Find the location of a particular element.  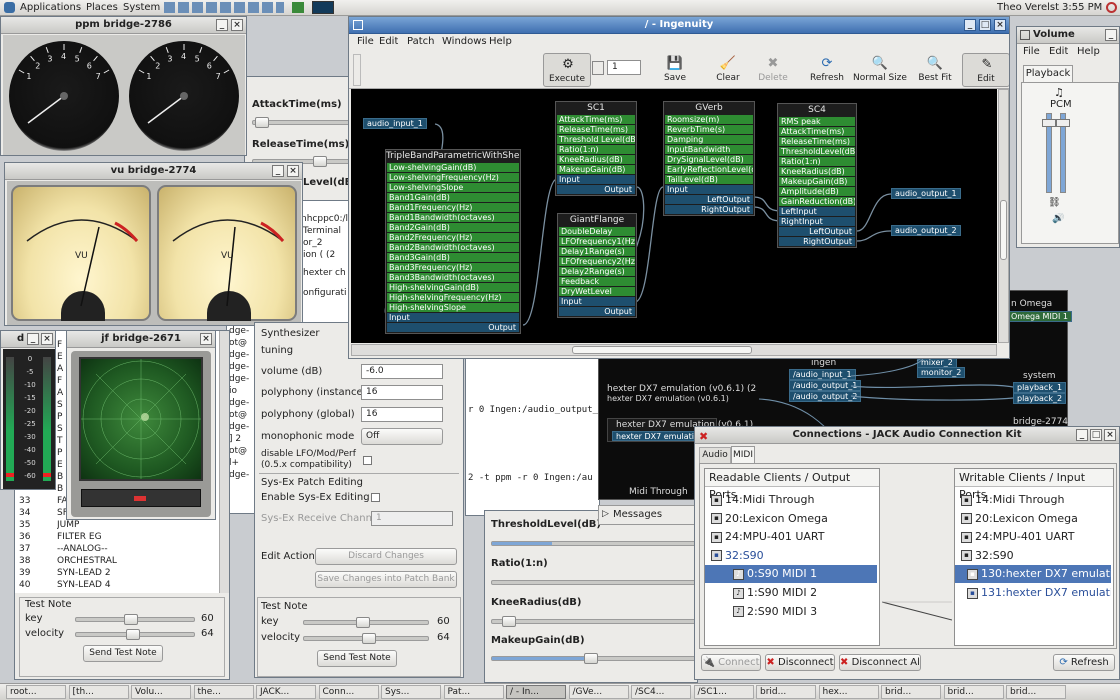

node-title: GVerb is located at coordinates (709, 108).